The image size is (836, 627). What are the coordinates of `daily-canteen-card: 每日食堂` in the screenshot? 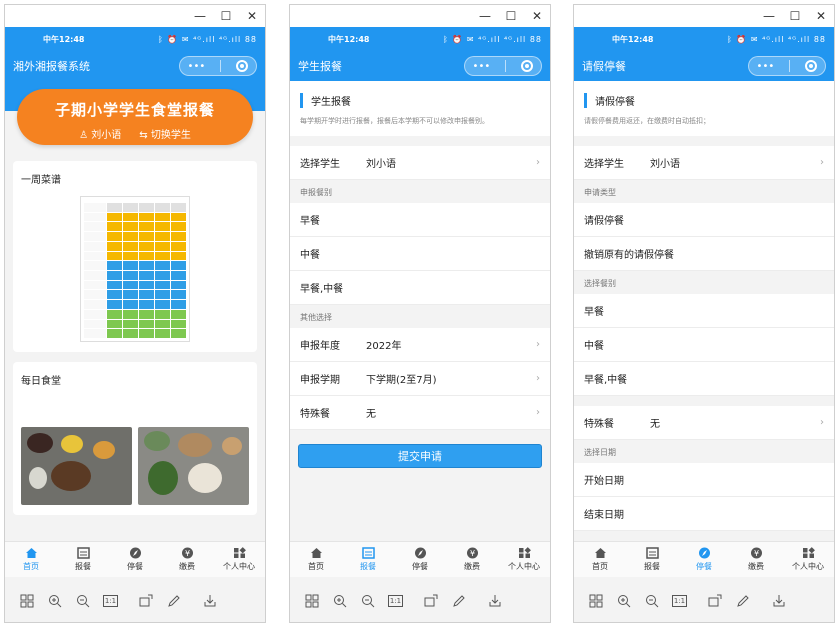 It's located at (135, 438).